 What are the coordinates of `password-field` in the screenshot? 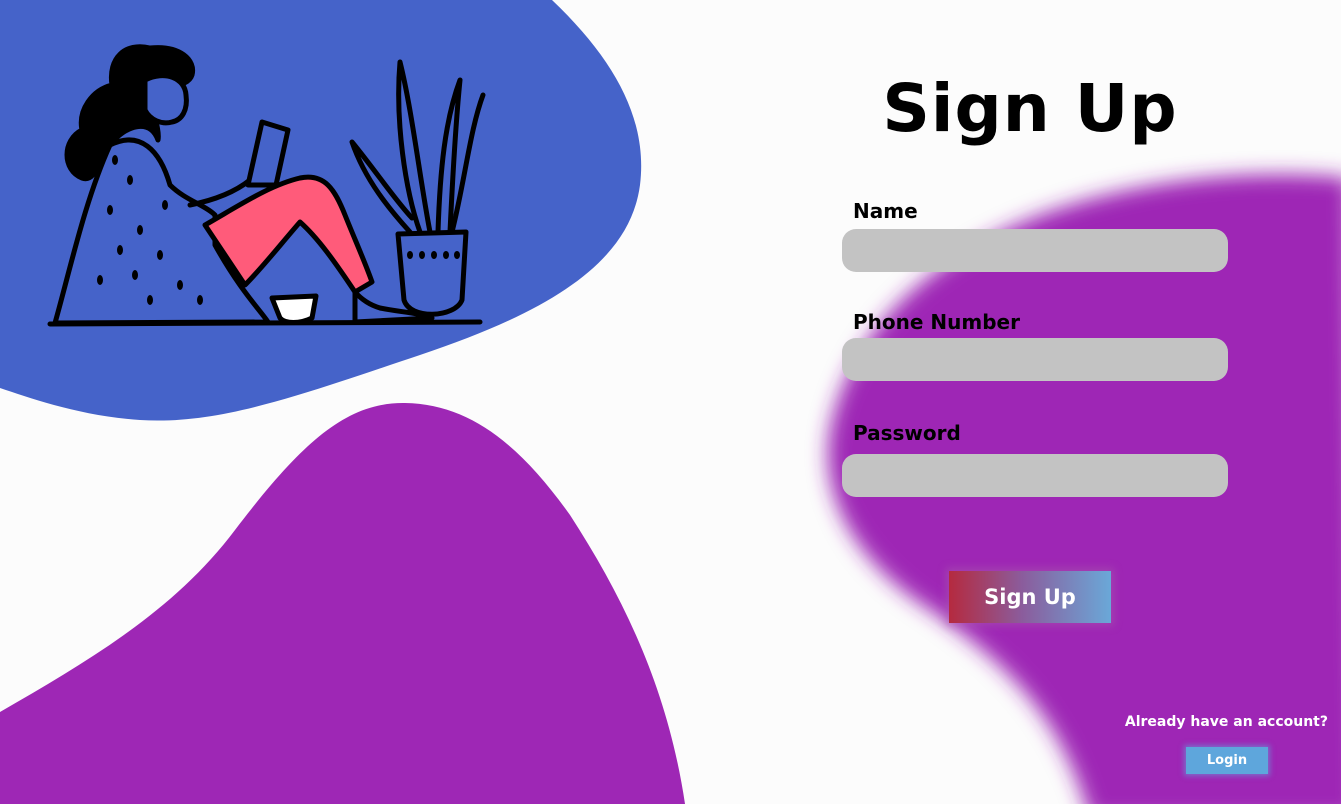 It's located at (1035, 475).